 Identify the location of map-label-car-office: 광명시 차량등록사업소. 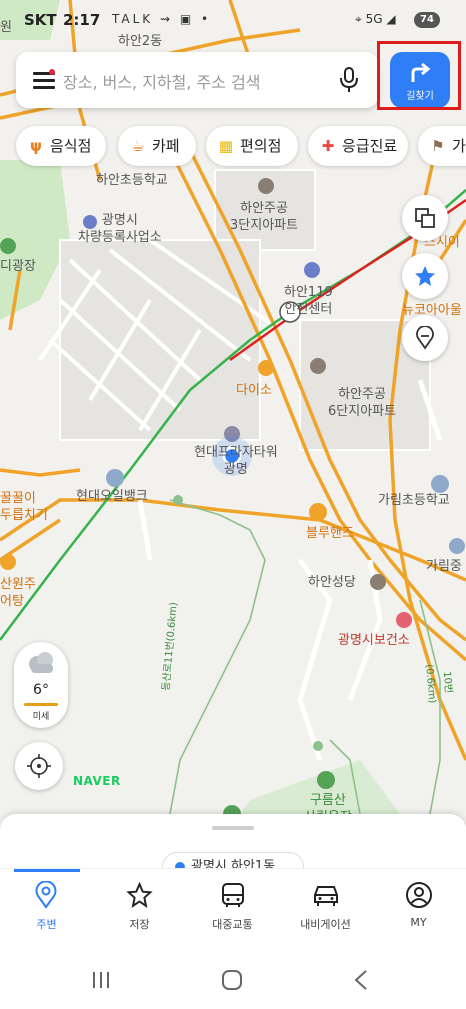
(120, 229).